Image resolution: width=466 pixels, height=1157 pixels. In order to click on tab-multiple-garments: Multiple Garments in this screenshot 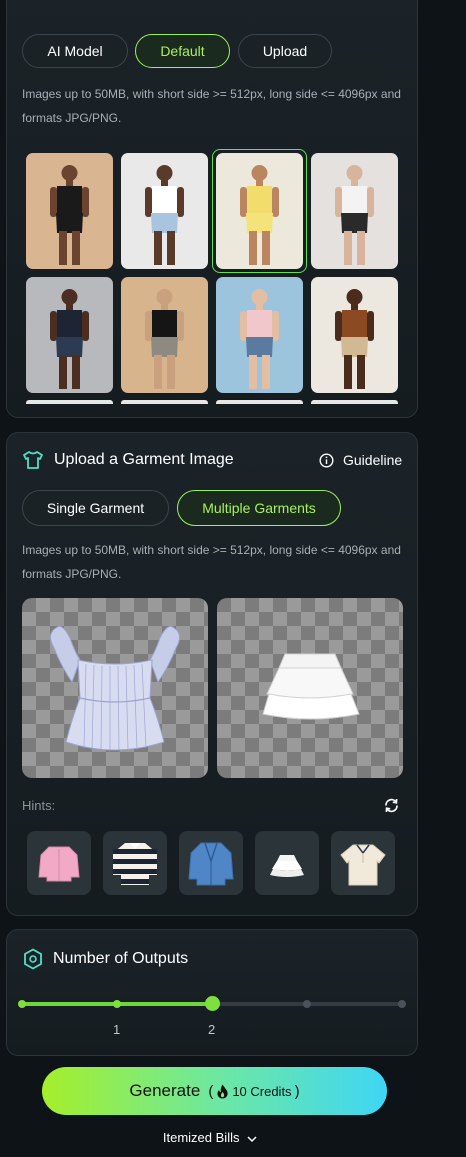, I will do `click(259, 508)`.